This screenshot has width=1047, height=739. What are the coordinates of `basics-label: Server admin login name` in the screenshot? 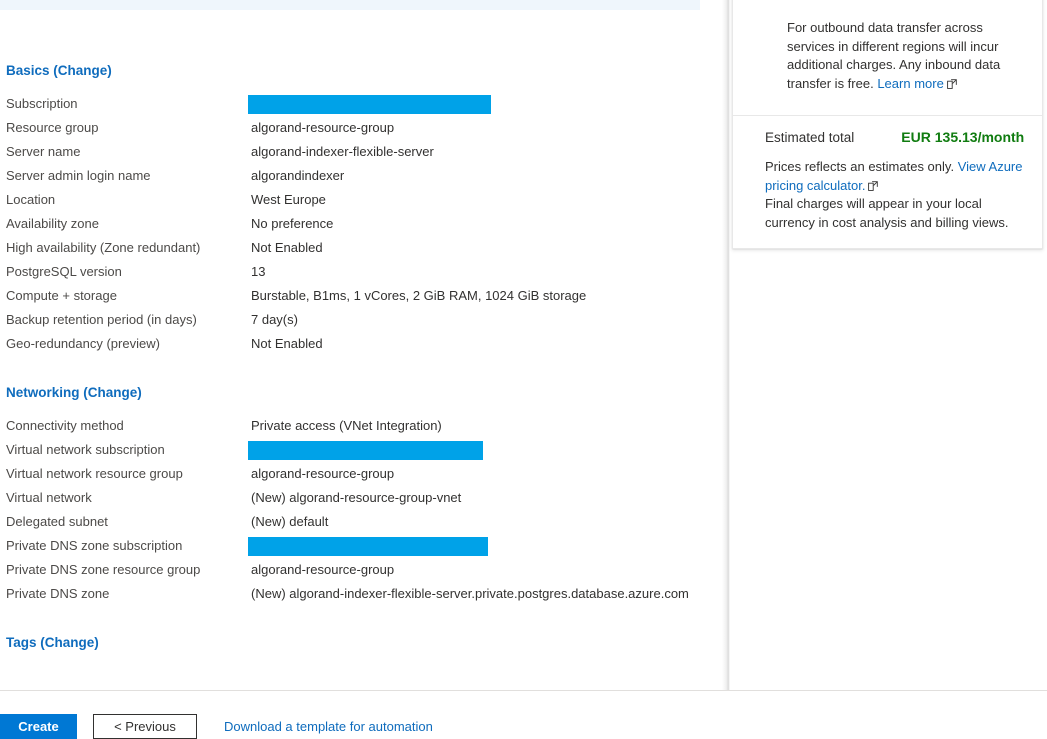 It's located at (78, 175).